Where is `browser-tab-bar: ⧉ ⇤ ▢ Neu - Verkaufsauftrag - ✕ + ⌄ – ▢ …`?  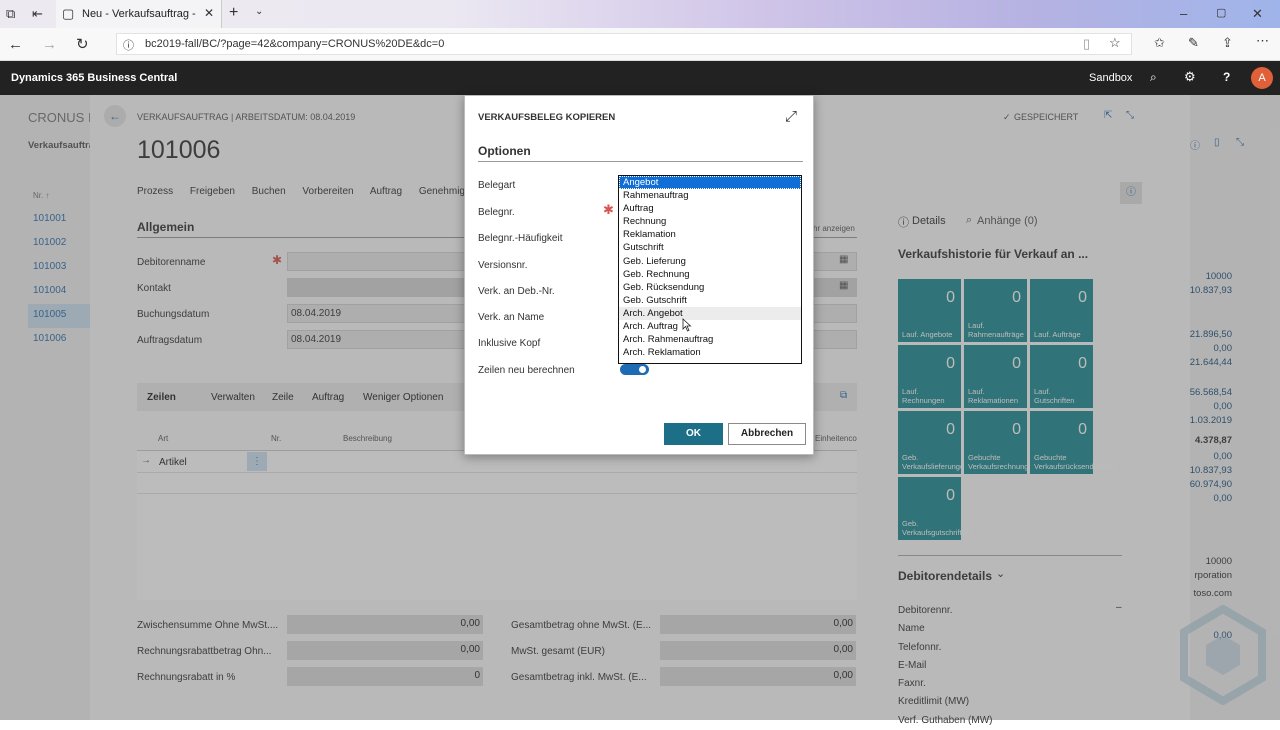
browser-tab-bar: ⧉ ⇤ ▢ Neu - Verkaufsauftrag - ✕ + ⌄ – ▢ … is located at coordinates (640, 14).